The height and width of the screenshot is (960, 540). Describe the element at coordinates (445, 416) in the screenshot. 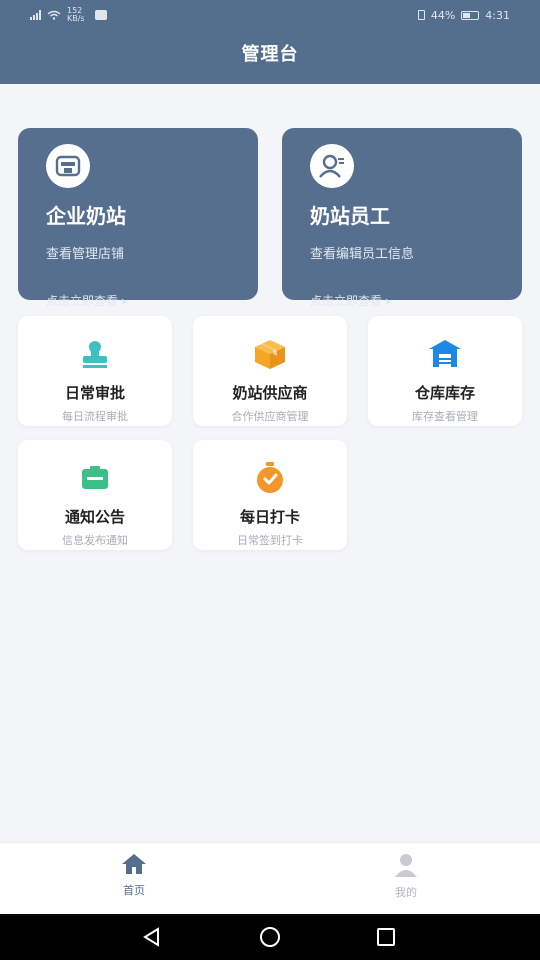

I see `tile-subtitle: 库存查看管理` at that location.